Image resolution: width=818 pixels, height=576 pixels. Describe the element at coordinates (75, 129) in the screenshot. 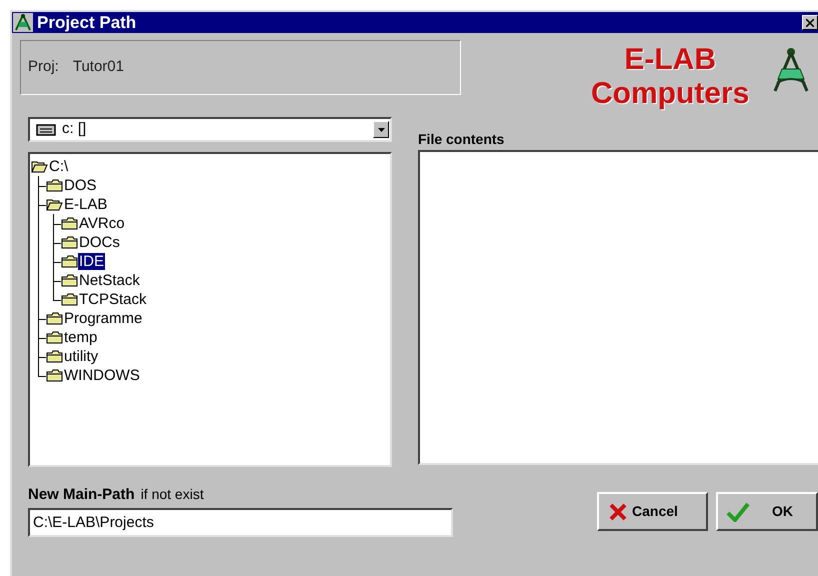

I see `drive-value: c: []` at that location.